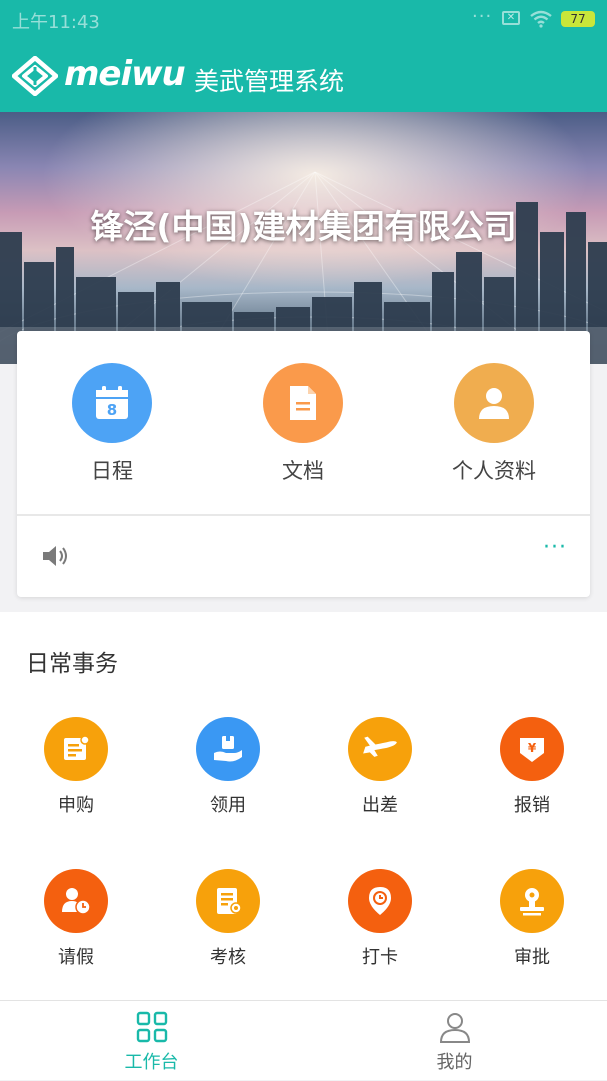  I want to click on no-sim-icon: ✕, so click(511, 18).